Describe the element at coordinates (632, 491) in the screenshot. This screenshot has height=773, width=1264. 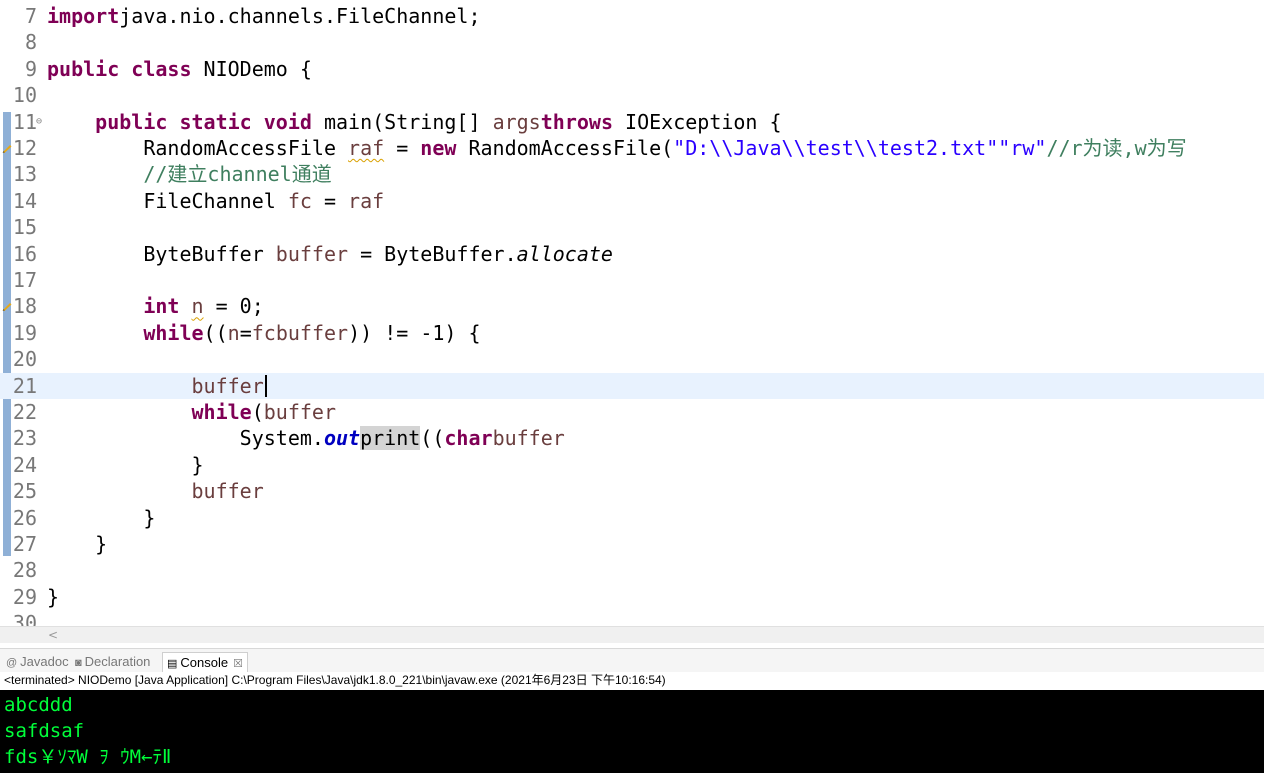
I see `code-line: 25 buffer` at that location.